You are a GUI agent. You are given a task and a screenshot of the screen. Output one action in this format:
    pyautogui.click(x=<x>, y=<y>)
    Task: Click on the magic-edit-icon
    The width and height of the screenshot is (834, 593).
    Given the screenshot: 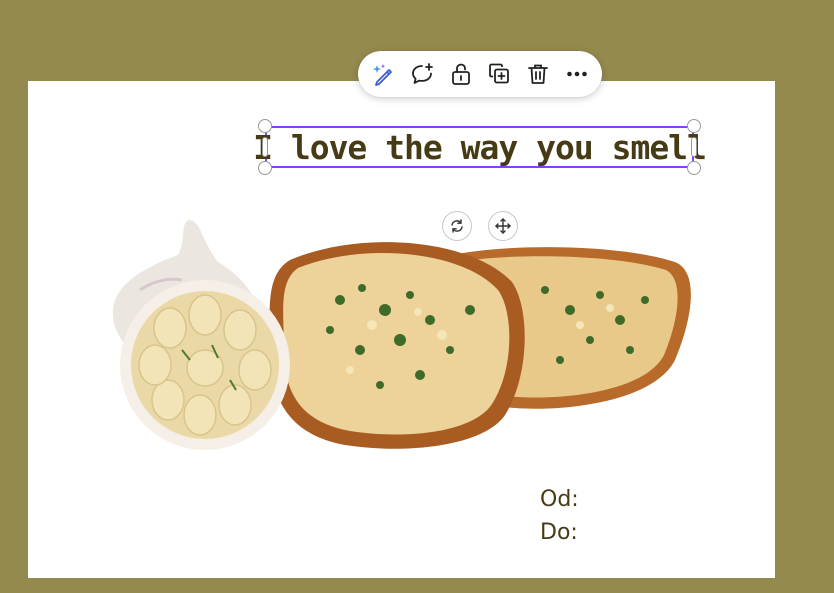 What is the action you would take?
    pyautogui.click(x=383, y=75)
    